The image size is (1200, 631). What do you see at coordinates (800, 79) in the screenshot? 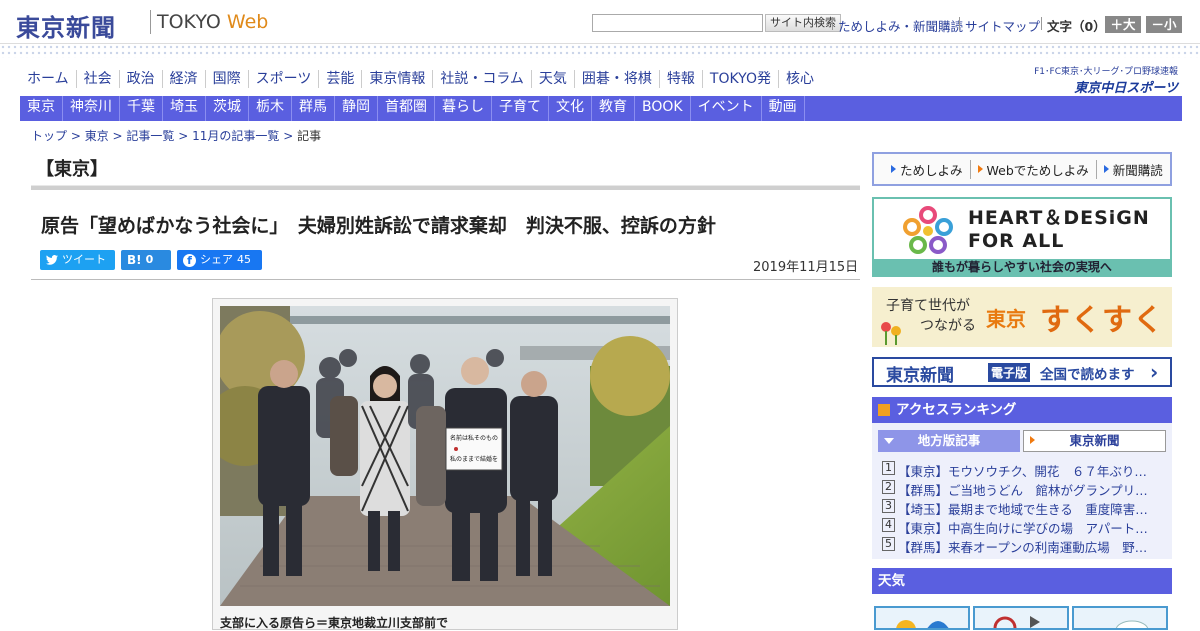
I see `nav-item-kakushin: 核心` at bounding box center [800, 79].